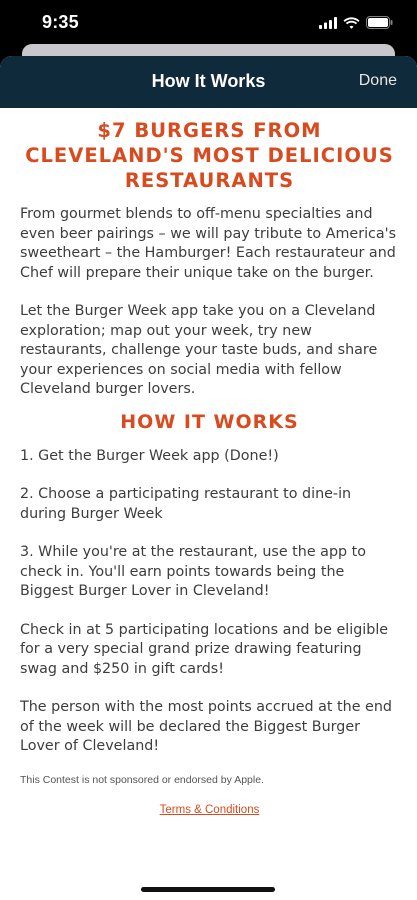 The image size is (417, 900). What do you see at coordinates (149, 455) in the screenshot?
I see `step-item: 1. Get the Burger Week app (Done!)` at bounding box center [149, 455].